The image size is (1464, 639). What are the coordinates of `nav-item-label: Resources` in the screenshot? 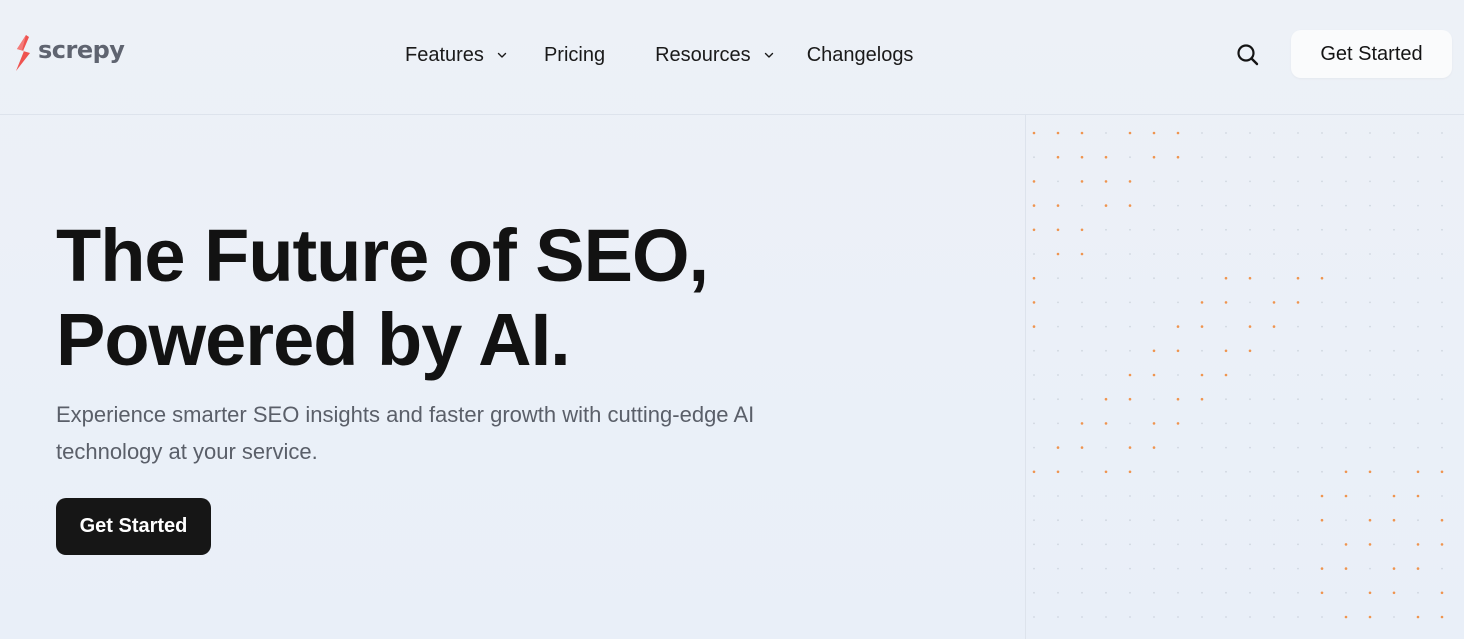 It's located at (703, 54).